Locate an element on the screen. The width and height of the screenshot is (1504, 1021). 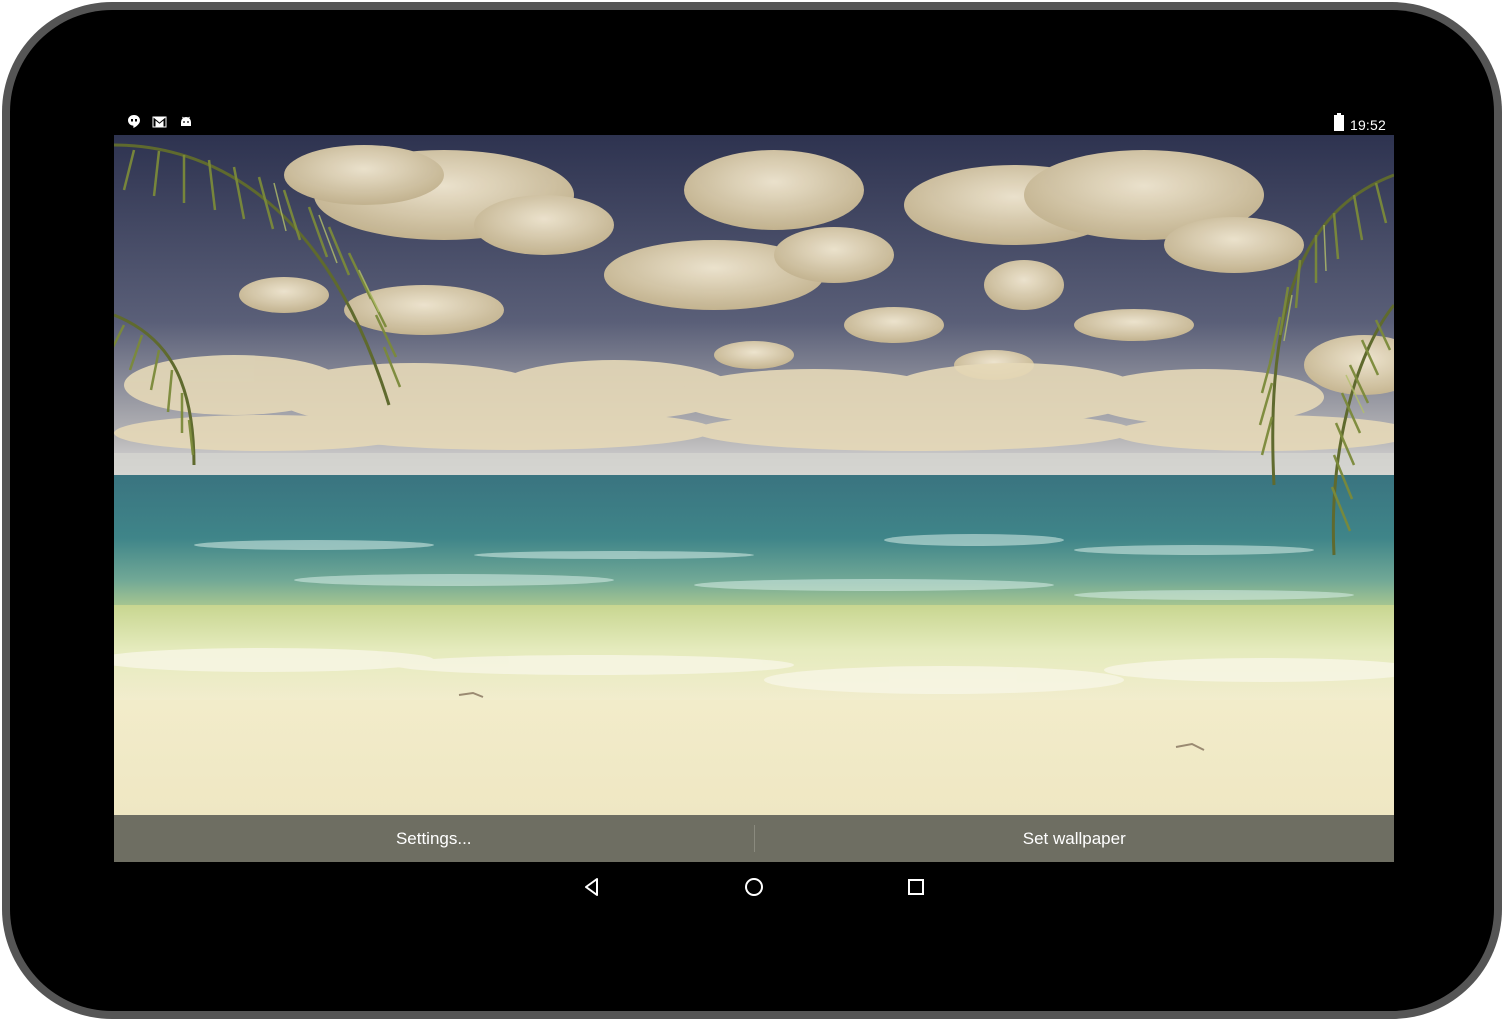
notification-icons is located at coordinates (159, 121).